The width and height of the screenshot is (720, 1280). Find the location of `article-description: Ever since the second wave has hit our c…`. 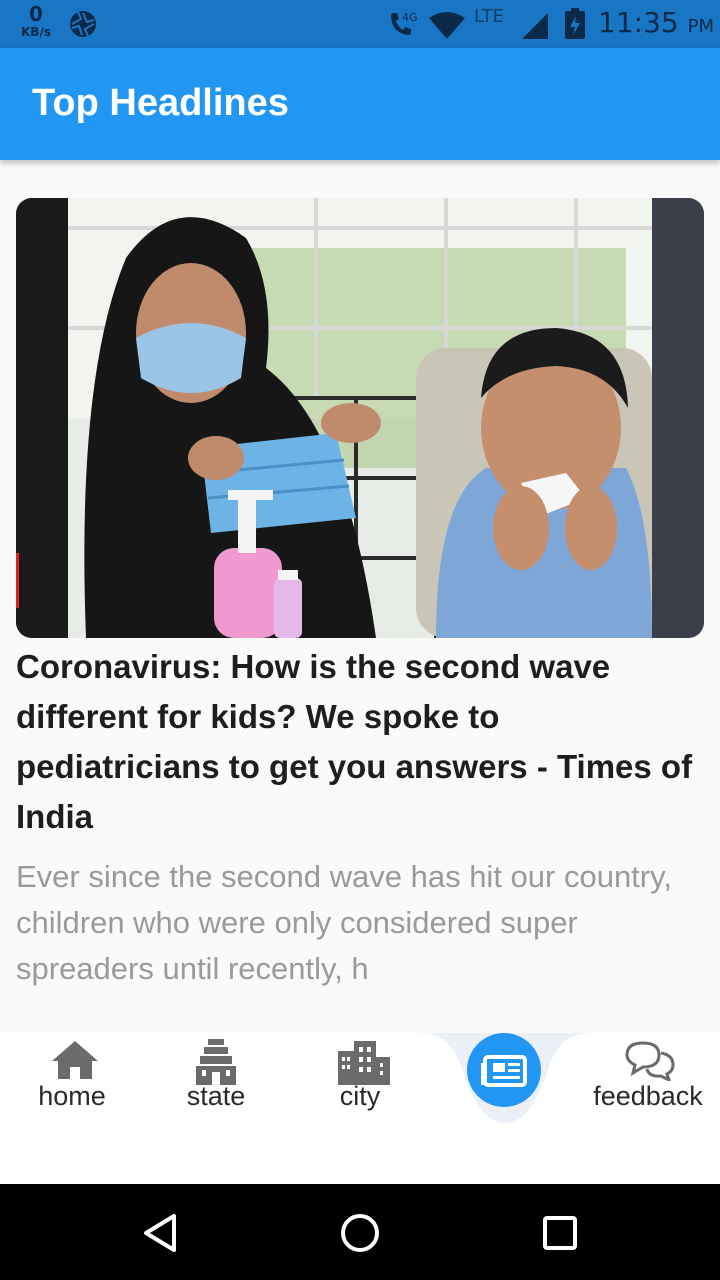

article-description: Ever since the second wave has hit our c… is located at coordinates (344, 922).